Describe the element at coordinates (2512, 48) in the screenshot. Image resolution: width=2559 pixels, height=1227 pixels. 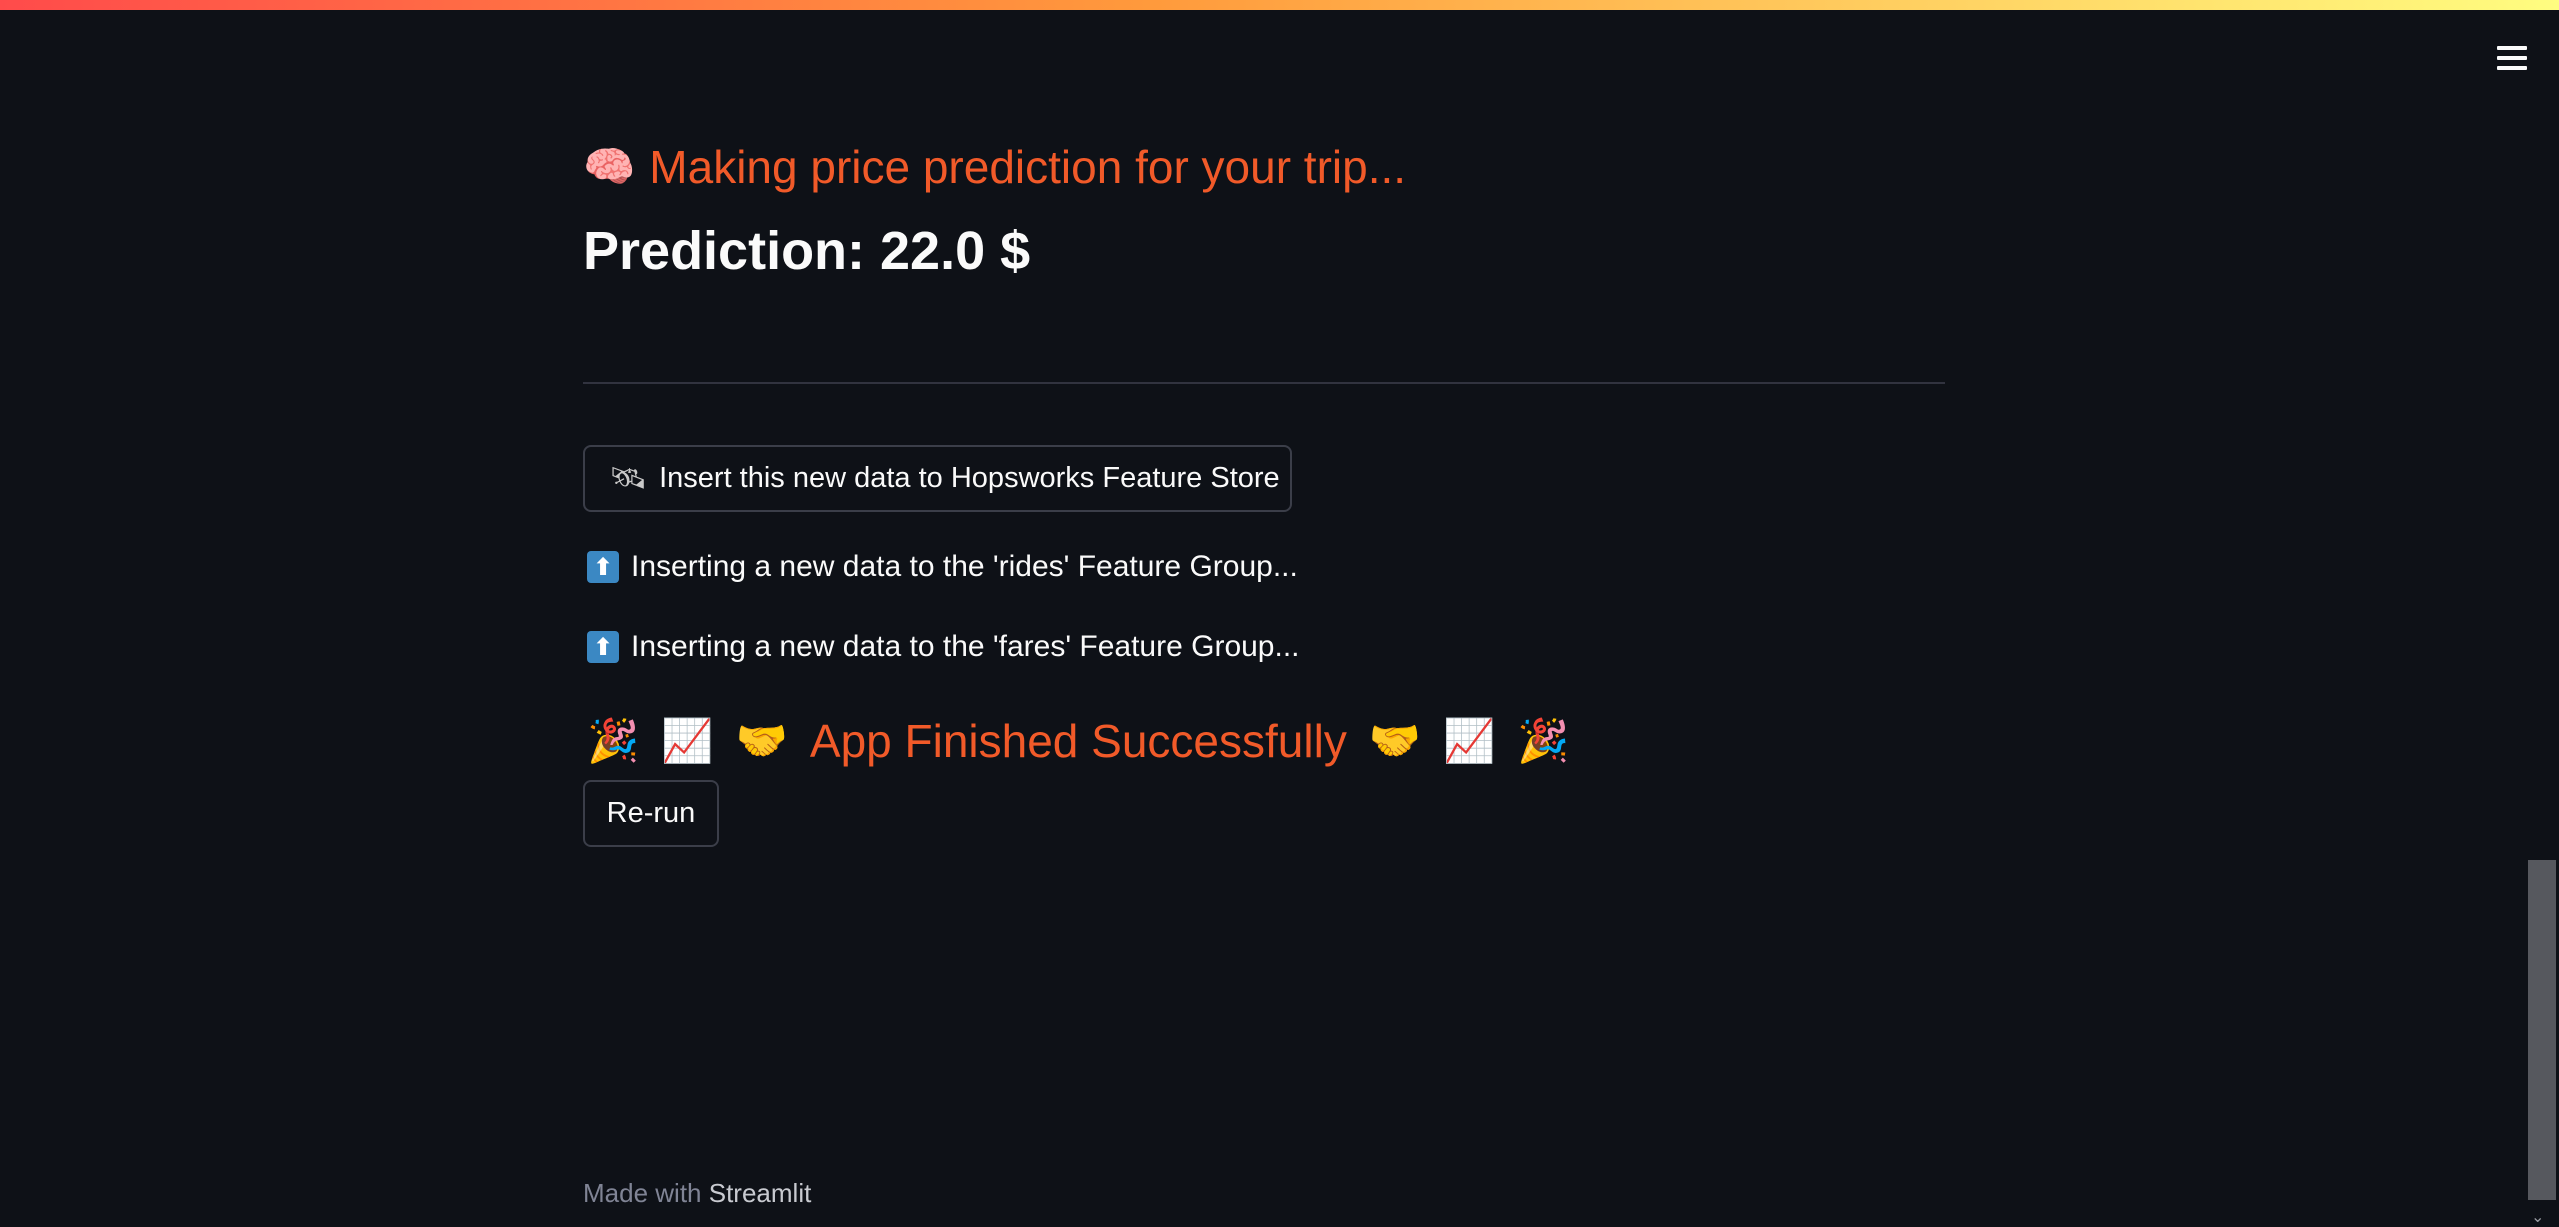
I see `hamburger-icon` at that location.